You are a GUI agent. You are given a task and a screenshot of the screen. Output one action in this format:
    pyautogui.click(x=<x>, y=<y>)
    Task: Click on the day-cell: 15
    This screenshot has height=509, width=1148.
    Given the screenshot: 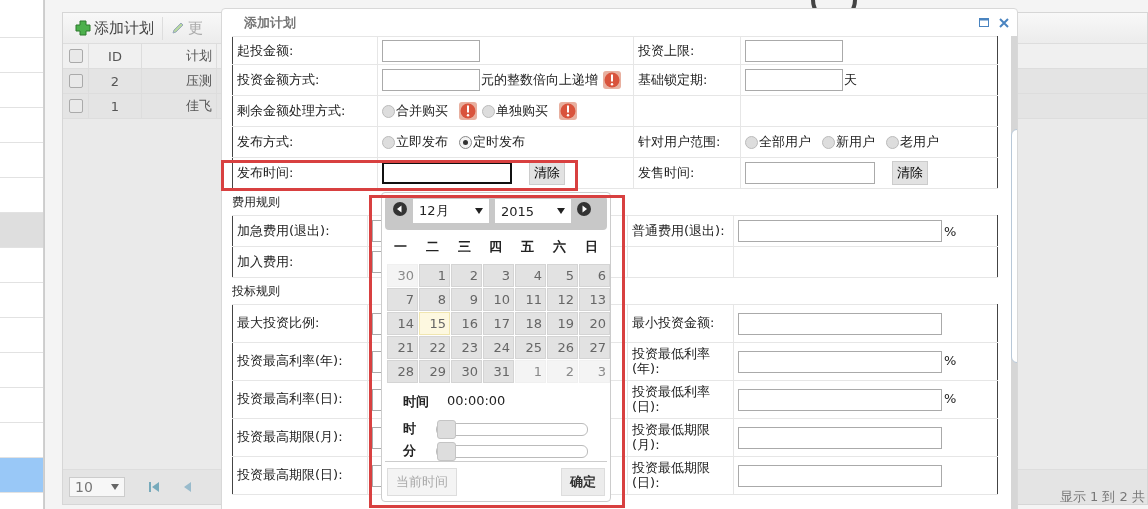 What is the action you would take?
    pyautogui.click(x=434, y=323)
    